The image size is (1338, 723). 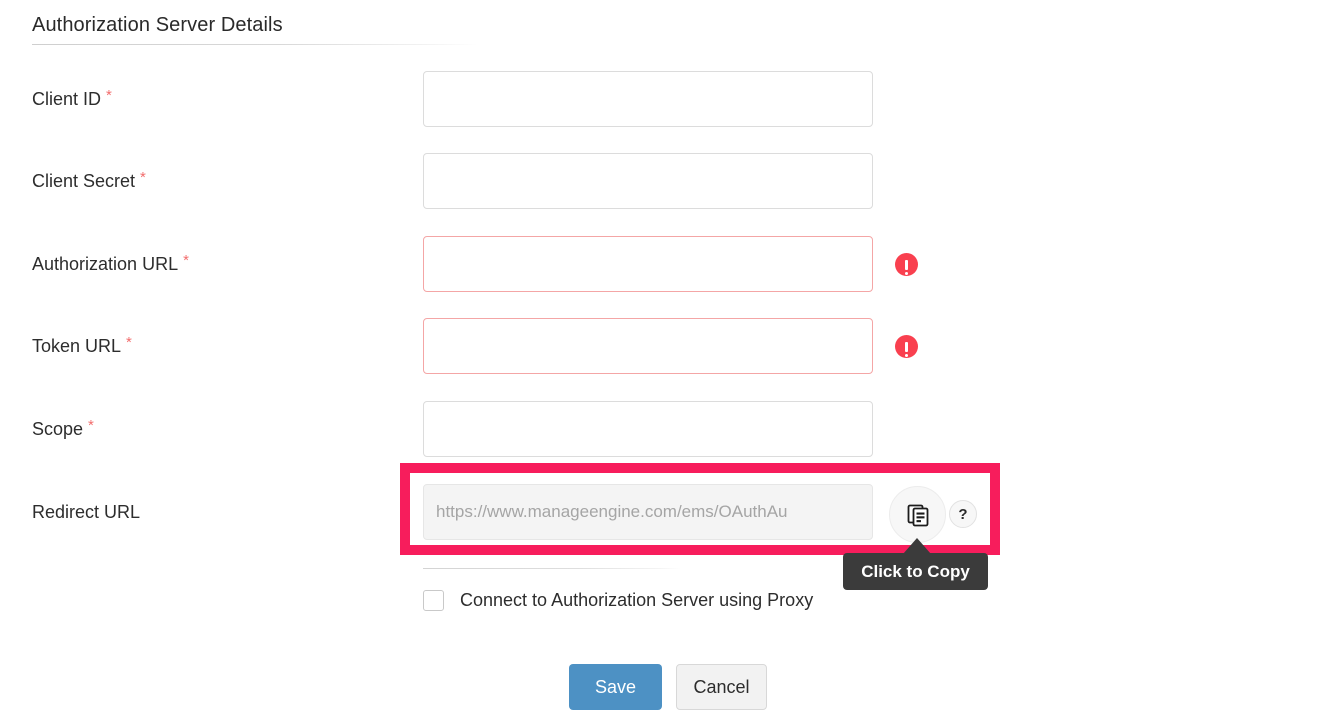 I want to click on field-label: Authorization URL *, so click(x=110, y=264).